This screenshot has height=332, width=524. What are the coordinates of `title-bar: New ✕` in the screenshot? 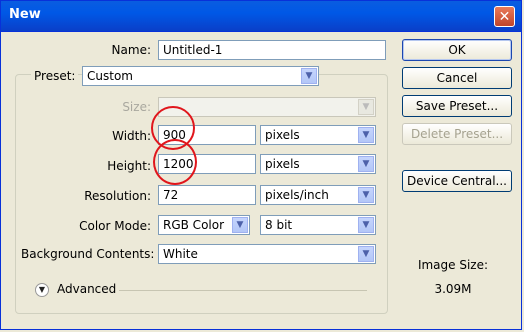 It's located at (261, 16).